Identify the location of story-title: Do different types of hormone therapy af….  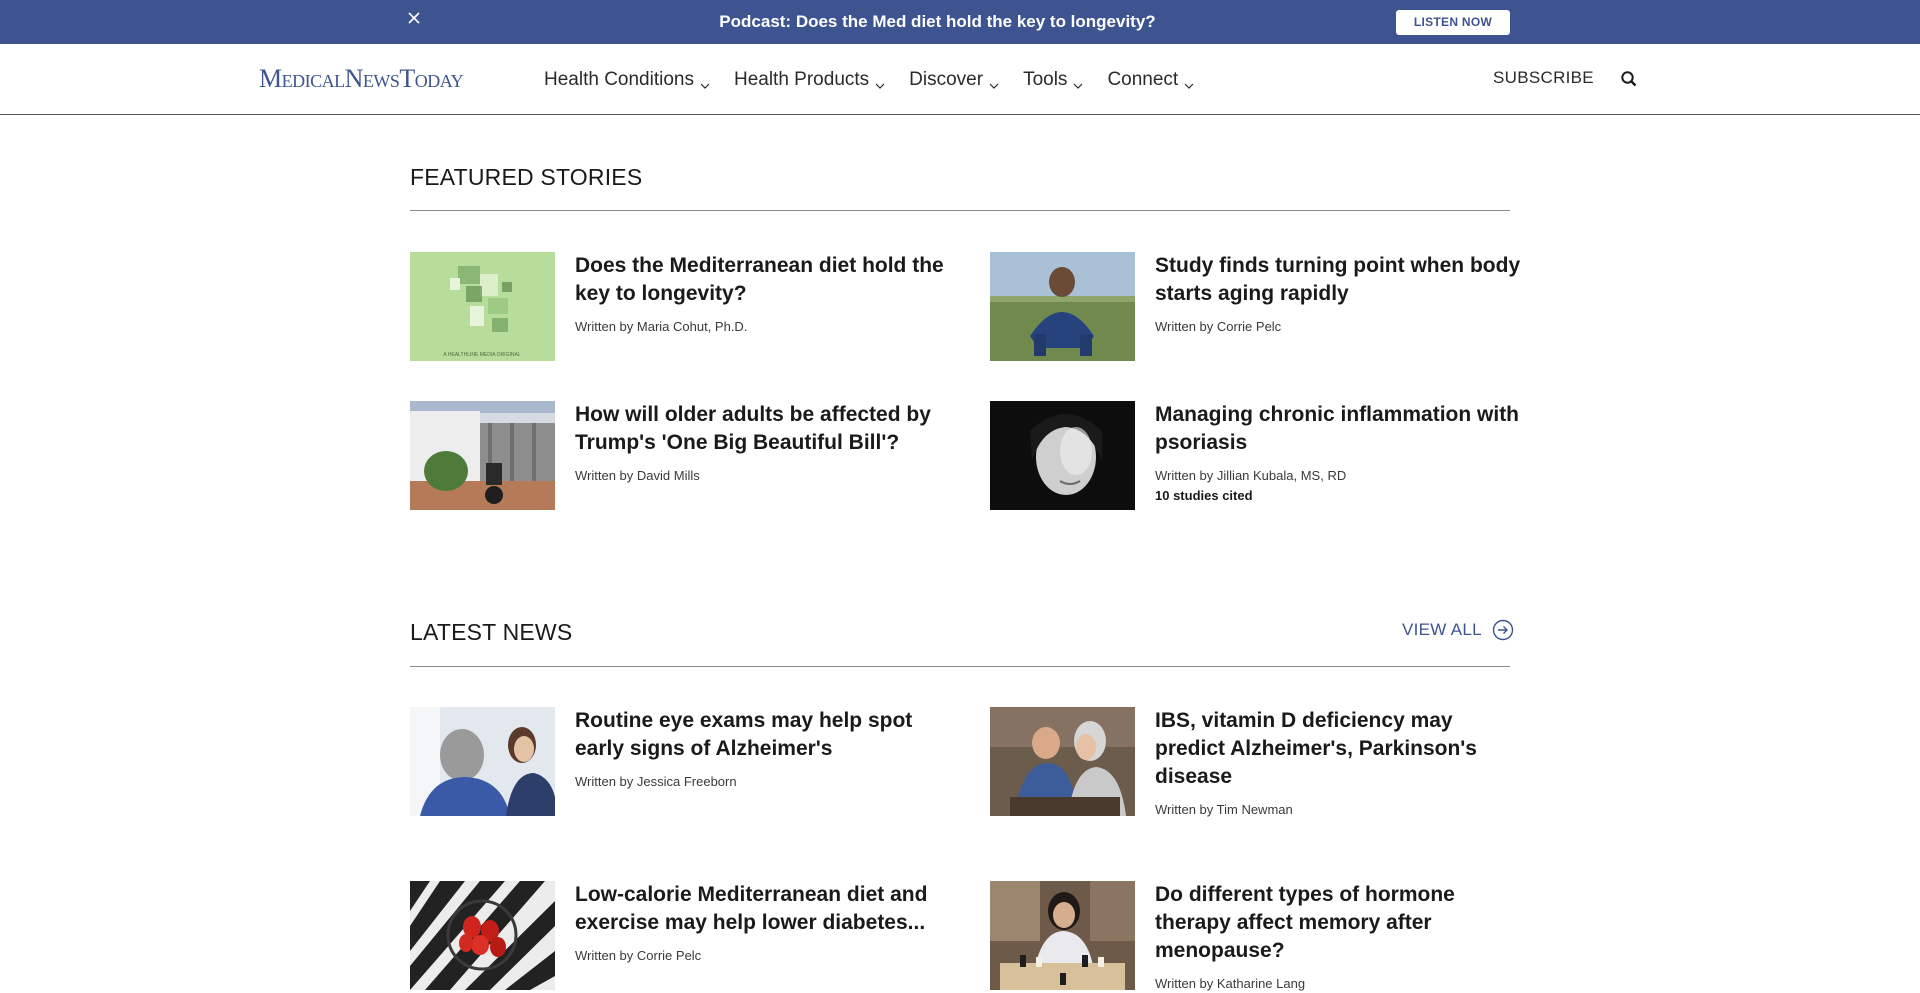
(1340, 923).